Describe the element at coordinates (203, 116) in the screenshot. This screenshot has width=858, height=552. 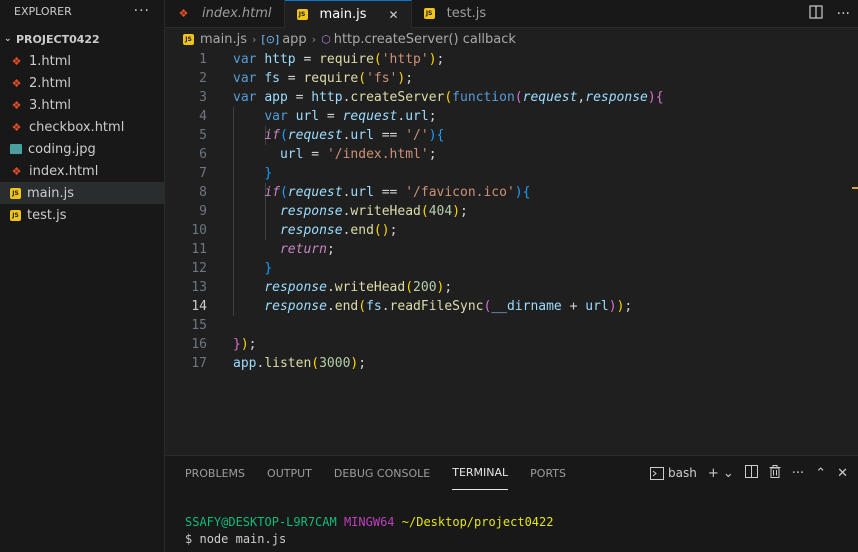
I see `line-number: 4` at that location.